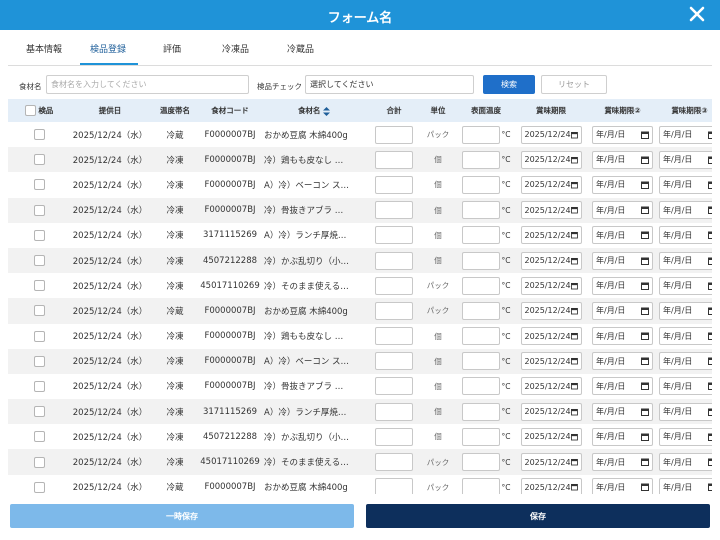 The image size is (720, 540). What do you see at coordinates (172, 48) in the screenshot?
I see `tab-evaluation: 評価` at bounding box center [172, 48].